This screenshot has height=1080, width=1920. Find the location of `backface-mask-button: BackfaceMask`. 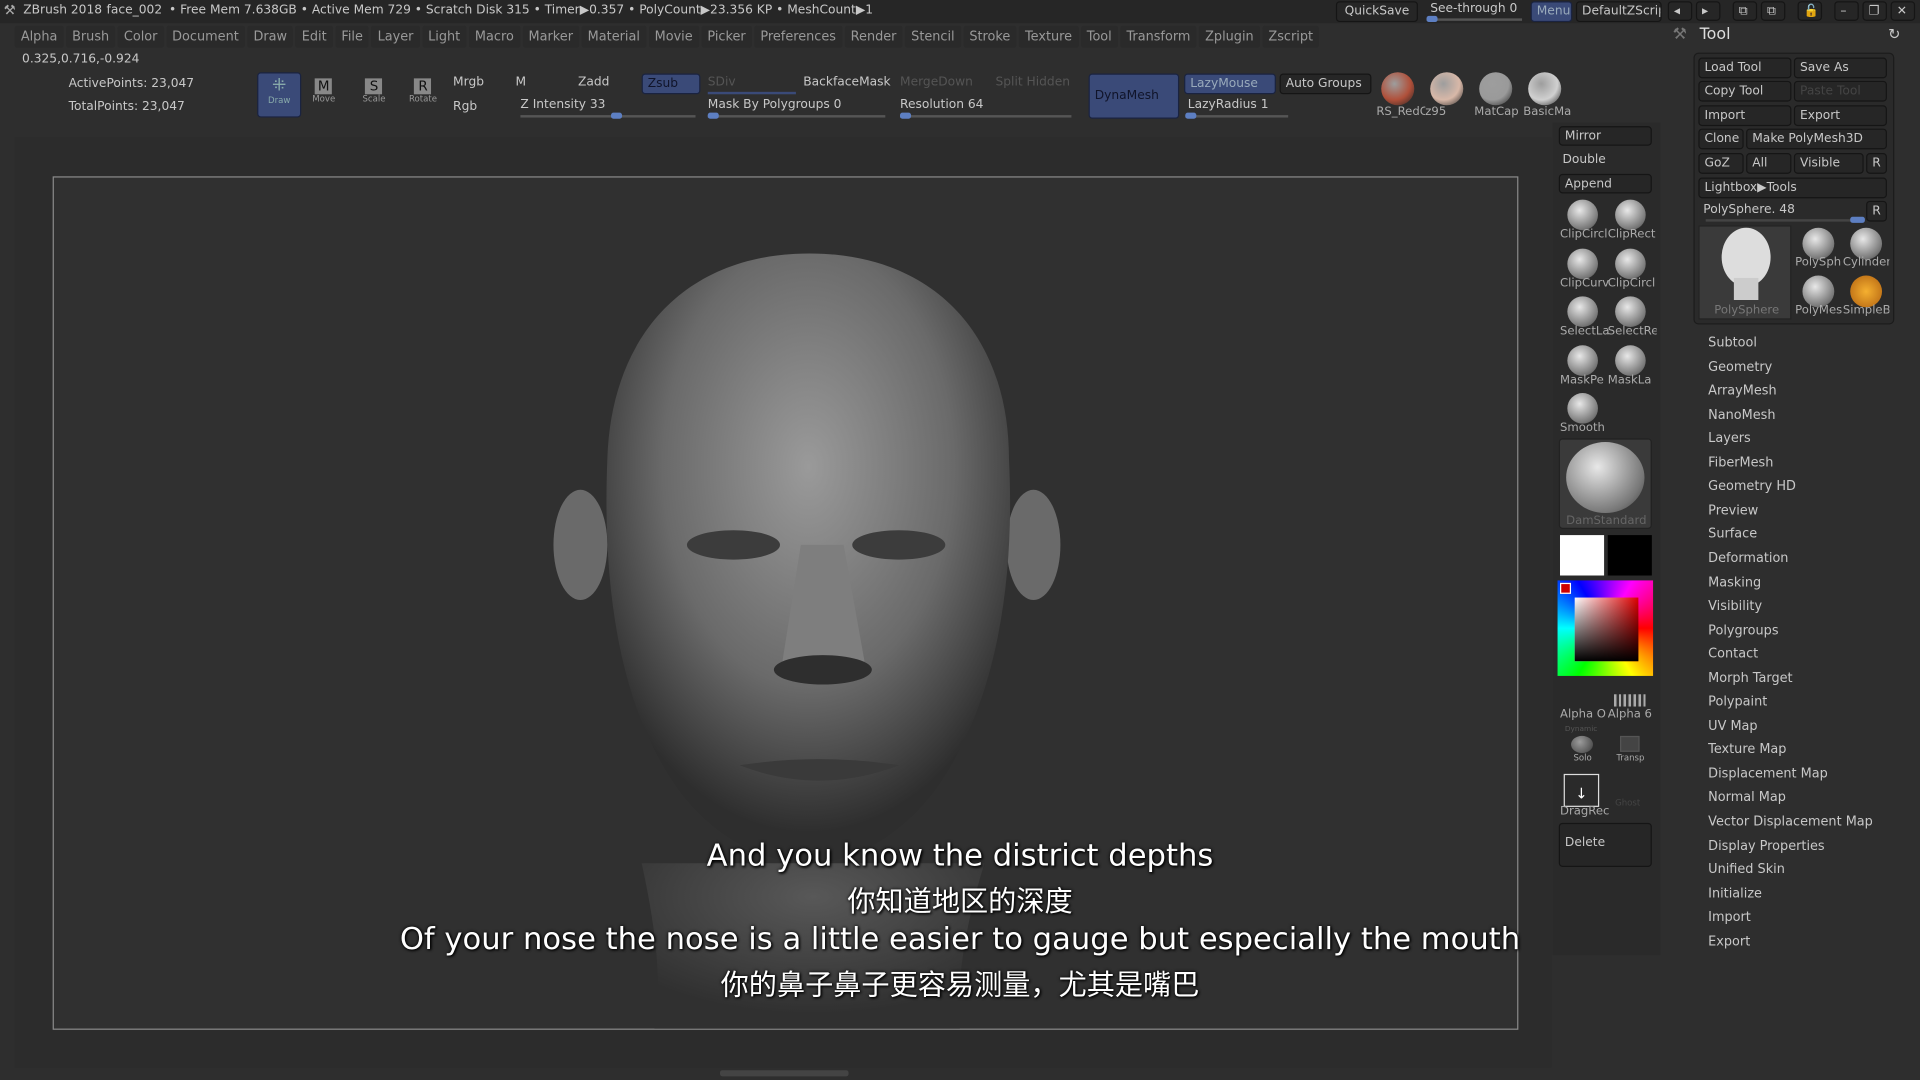

backface-mask-button: BackfaceMask is located at coordinates (846, 82).